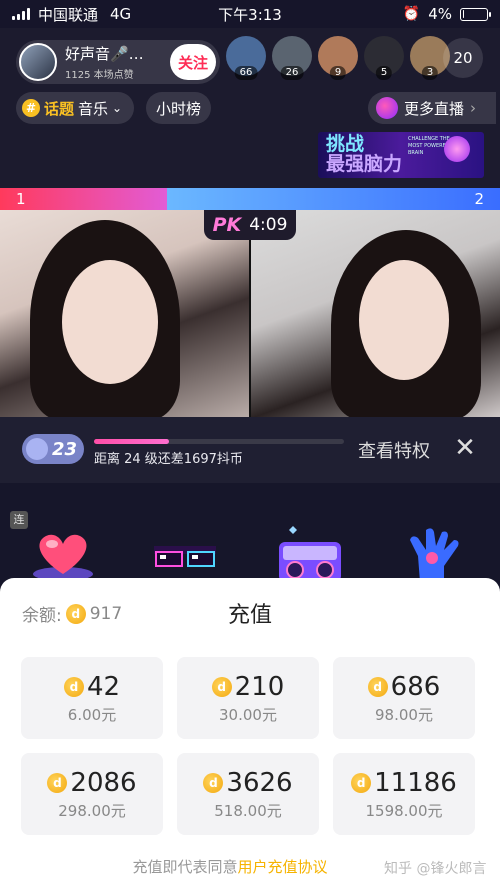 This screenshot has width=500, height=889. I want to click on battery-level, so click(463, 14).